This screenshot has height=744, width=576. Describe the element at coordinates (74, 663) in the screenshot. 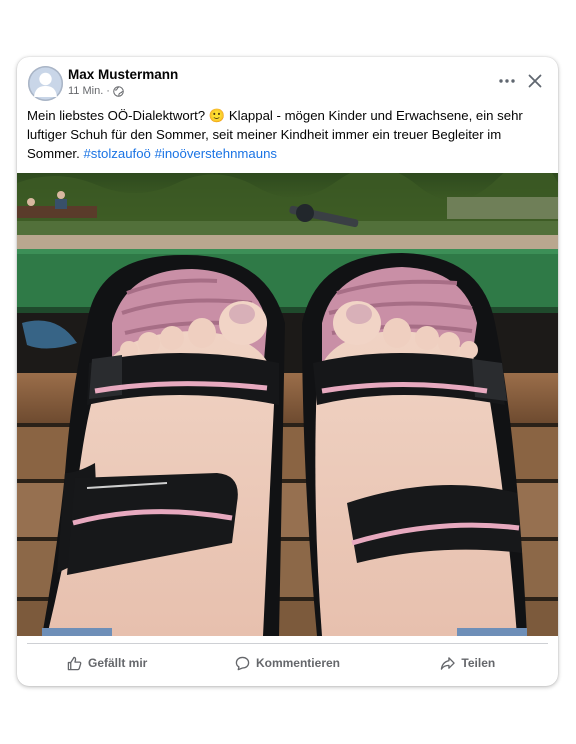

I see `like-icon` at that location.